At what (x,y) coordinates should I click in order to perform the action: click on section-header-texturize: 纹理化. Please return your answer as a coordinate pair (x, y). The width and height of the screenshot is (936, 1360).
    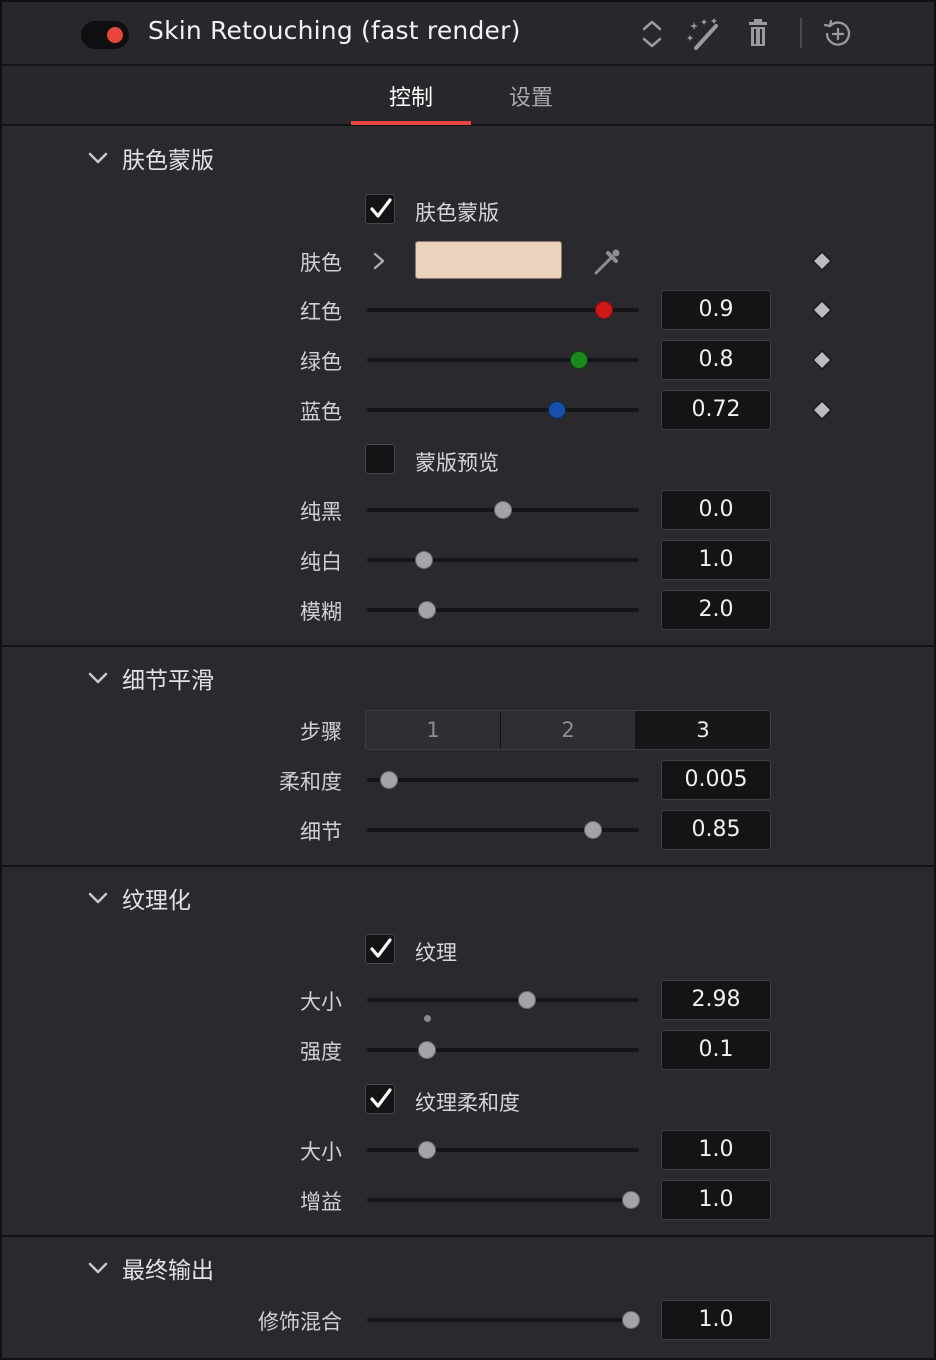
    Looking at the image, I should click on (137, 898).